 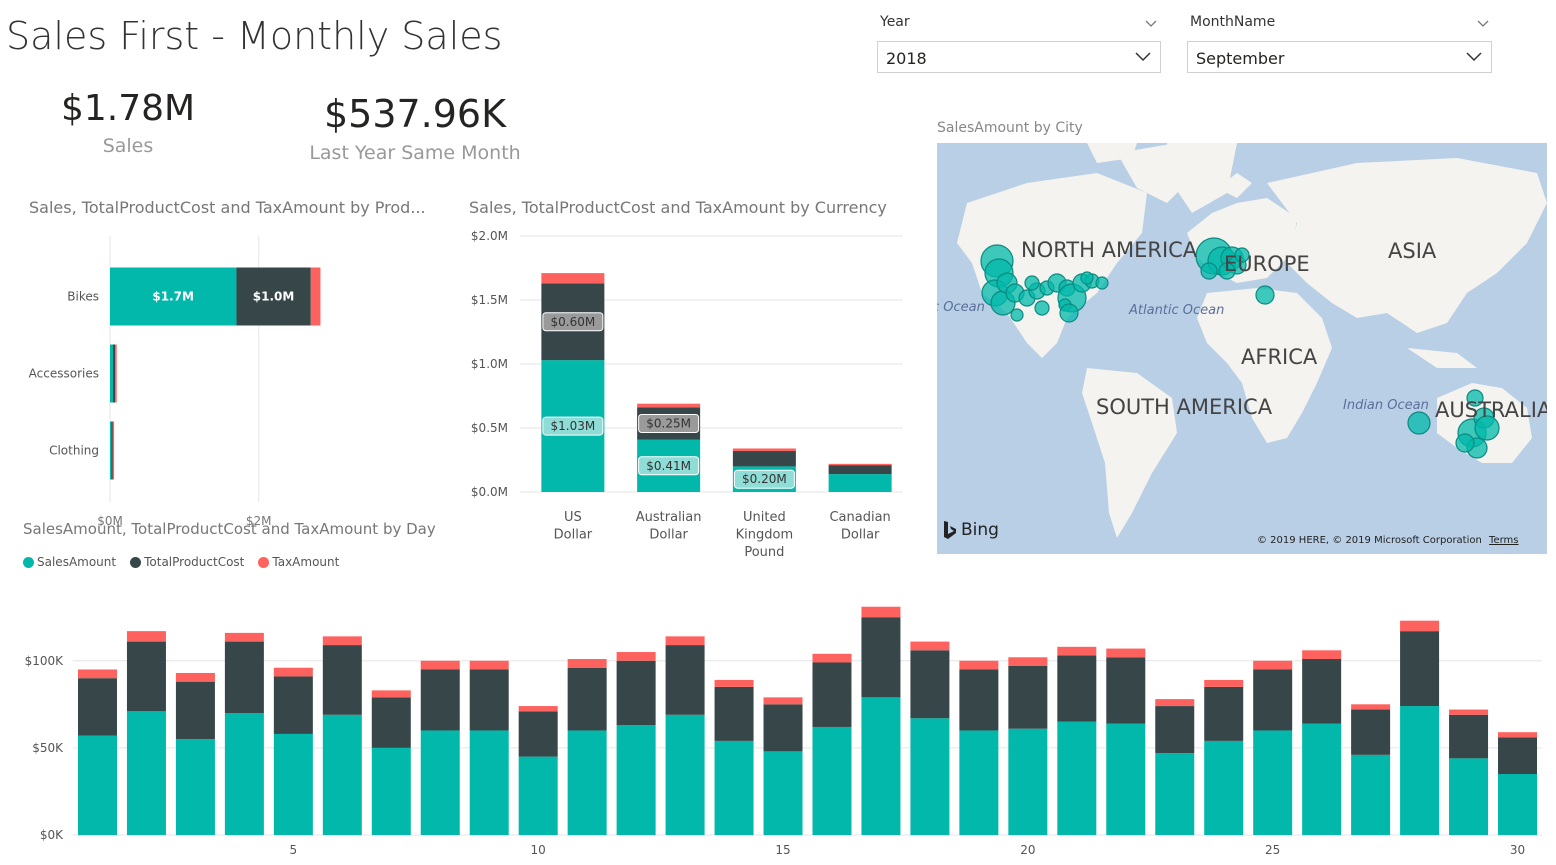 I want to click on bing-text: Bing, so click(x=980, y=530).